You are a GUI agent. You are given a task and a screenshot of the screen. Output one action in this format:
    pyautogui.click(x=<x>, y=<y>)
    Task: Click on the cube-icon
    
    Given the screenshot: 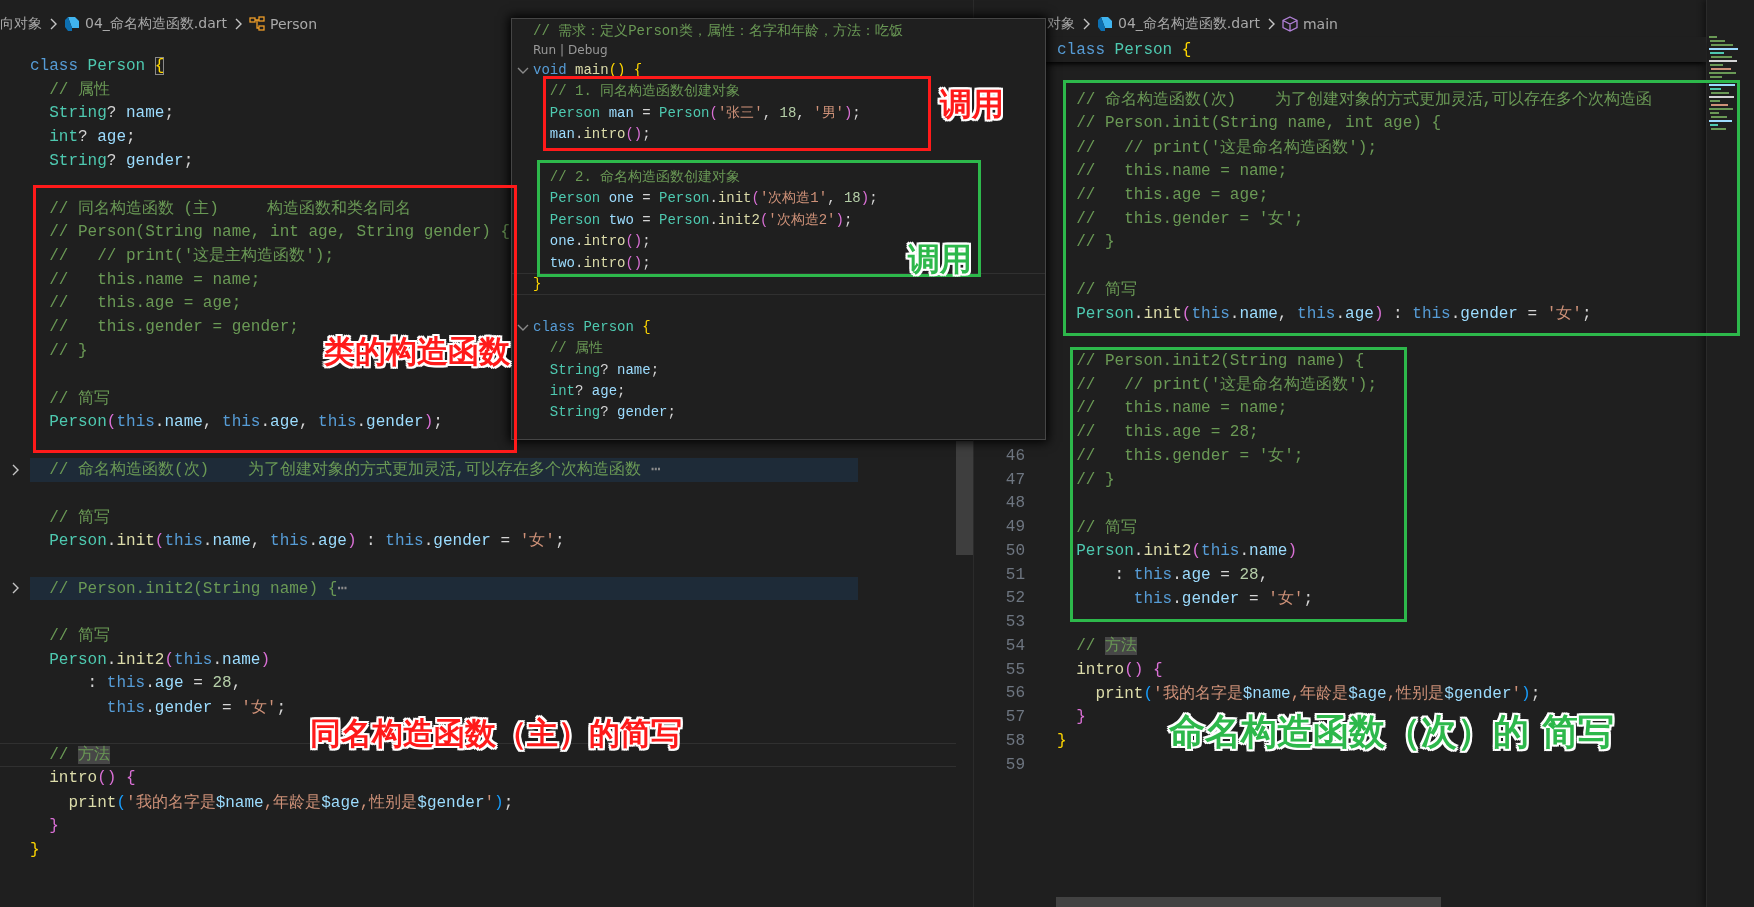 What is the action you would take?
    pyautogui.click(x=1290, y=24)
    